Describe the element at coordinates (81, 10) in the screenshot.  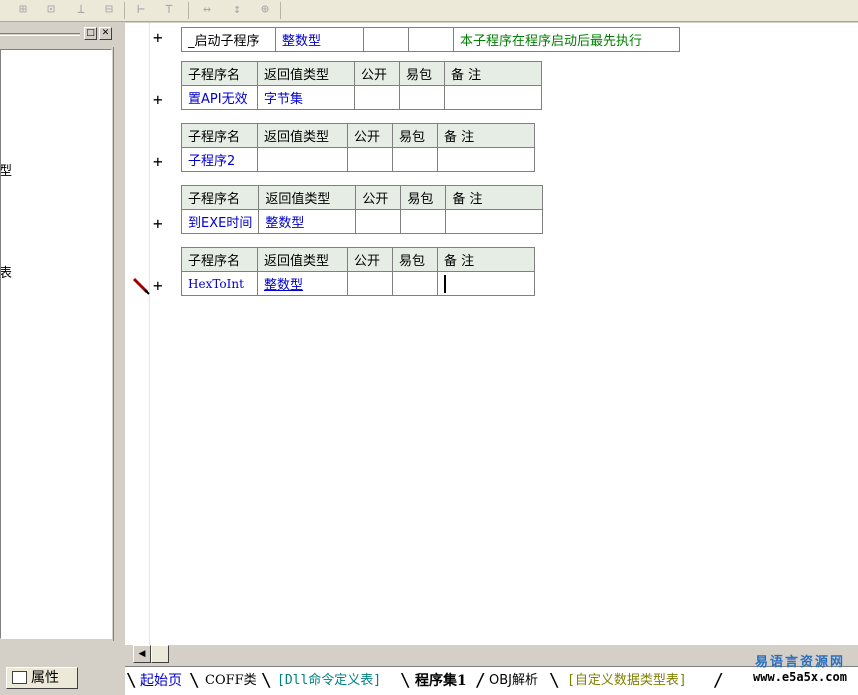
I see `chart-icon: ⊥` at that location.